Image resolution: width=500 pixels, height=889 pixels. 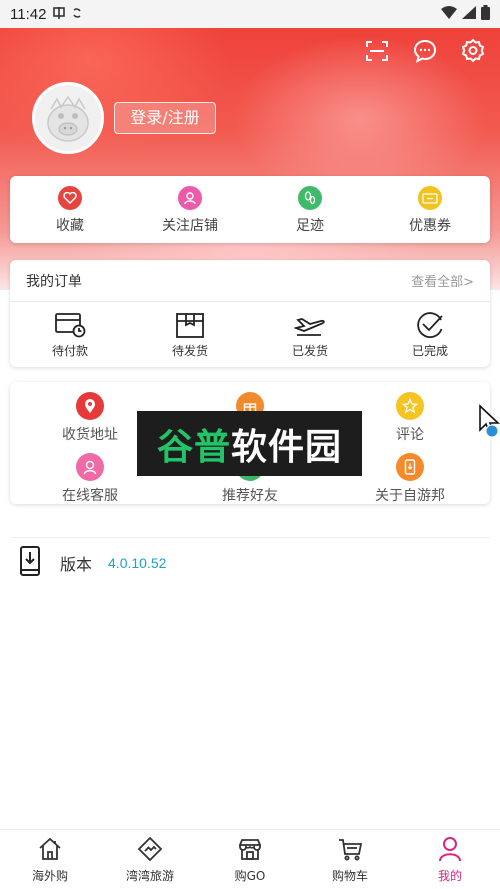 What do you see at coordinates (28, 14) in the screenshot?
I see `status-time: 11:42` at bounding box center [28, 14].